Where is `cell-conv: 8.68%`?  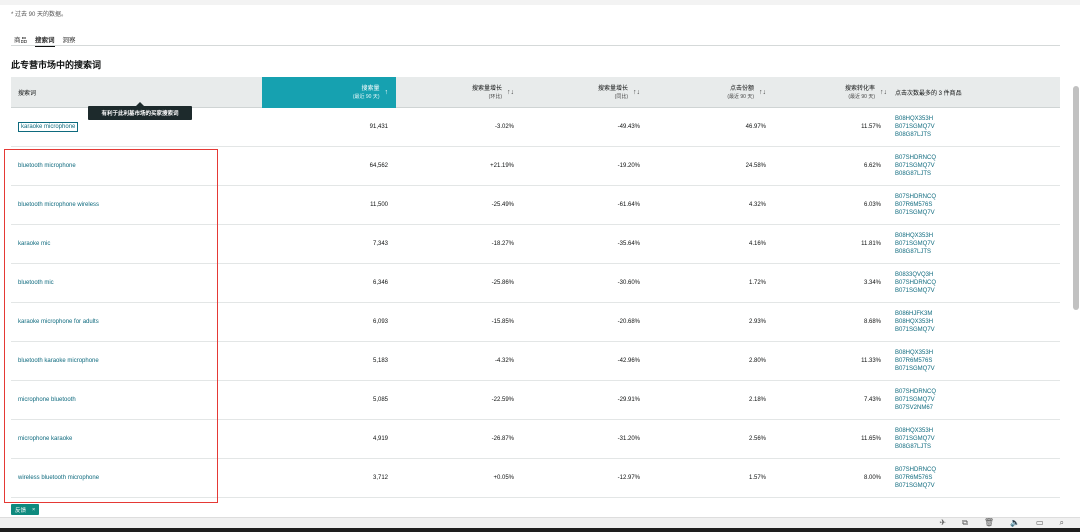
cell-conv: 8.68% is located at coordinates (872, 322).